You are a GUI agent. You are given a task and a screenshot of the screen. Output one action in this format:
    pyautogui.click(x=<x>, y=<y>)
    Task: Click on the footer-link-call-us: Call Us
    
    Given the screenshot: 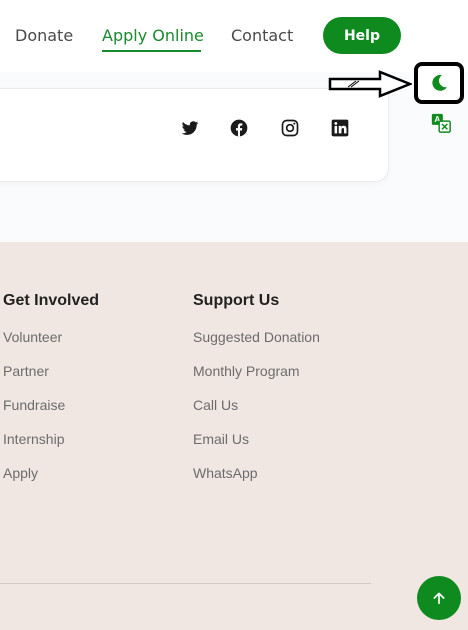 What is the action you would take?
    pyautogui.click(x=215, y=405)
    